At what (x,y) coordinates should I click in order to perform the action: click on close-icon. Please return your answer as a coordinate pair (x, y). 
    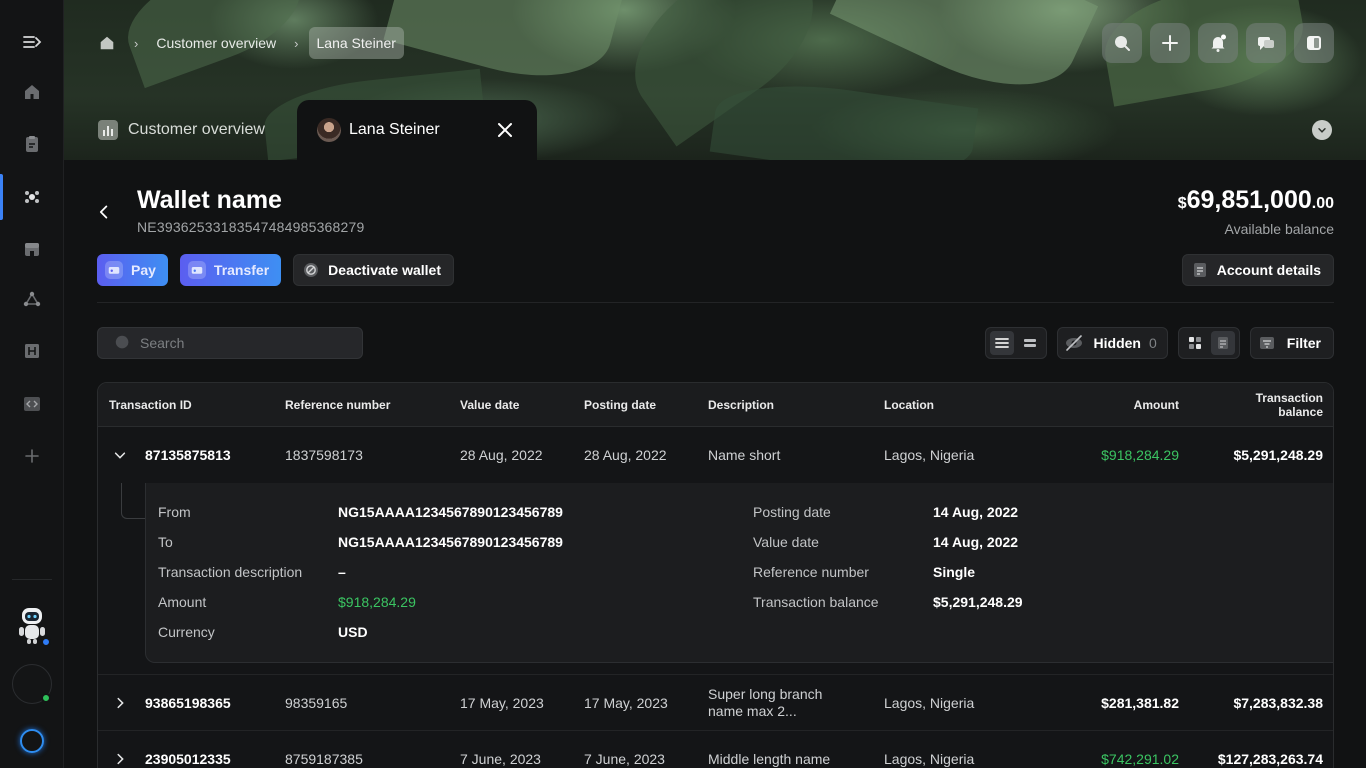
    Looking at the image, I should click on (505, 130).